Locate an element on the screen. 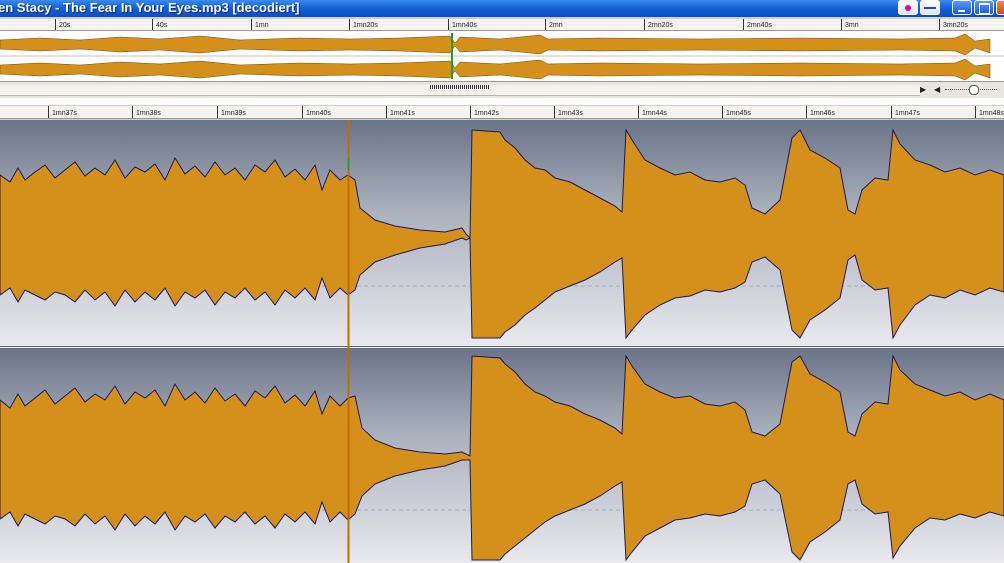 Image resolution: width=1004 pixels, height=563 pixels. main-tick-label: 1mn48s is located at coordinates (991, 113).